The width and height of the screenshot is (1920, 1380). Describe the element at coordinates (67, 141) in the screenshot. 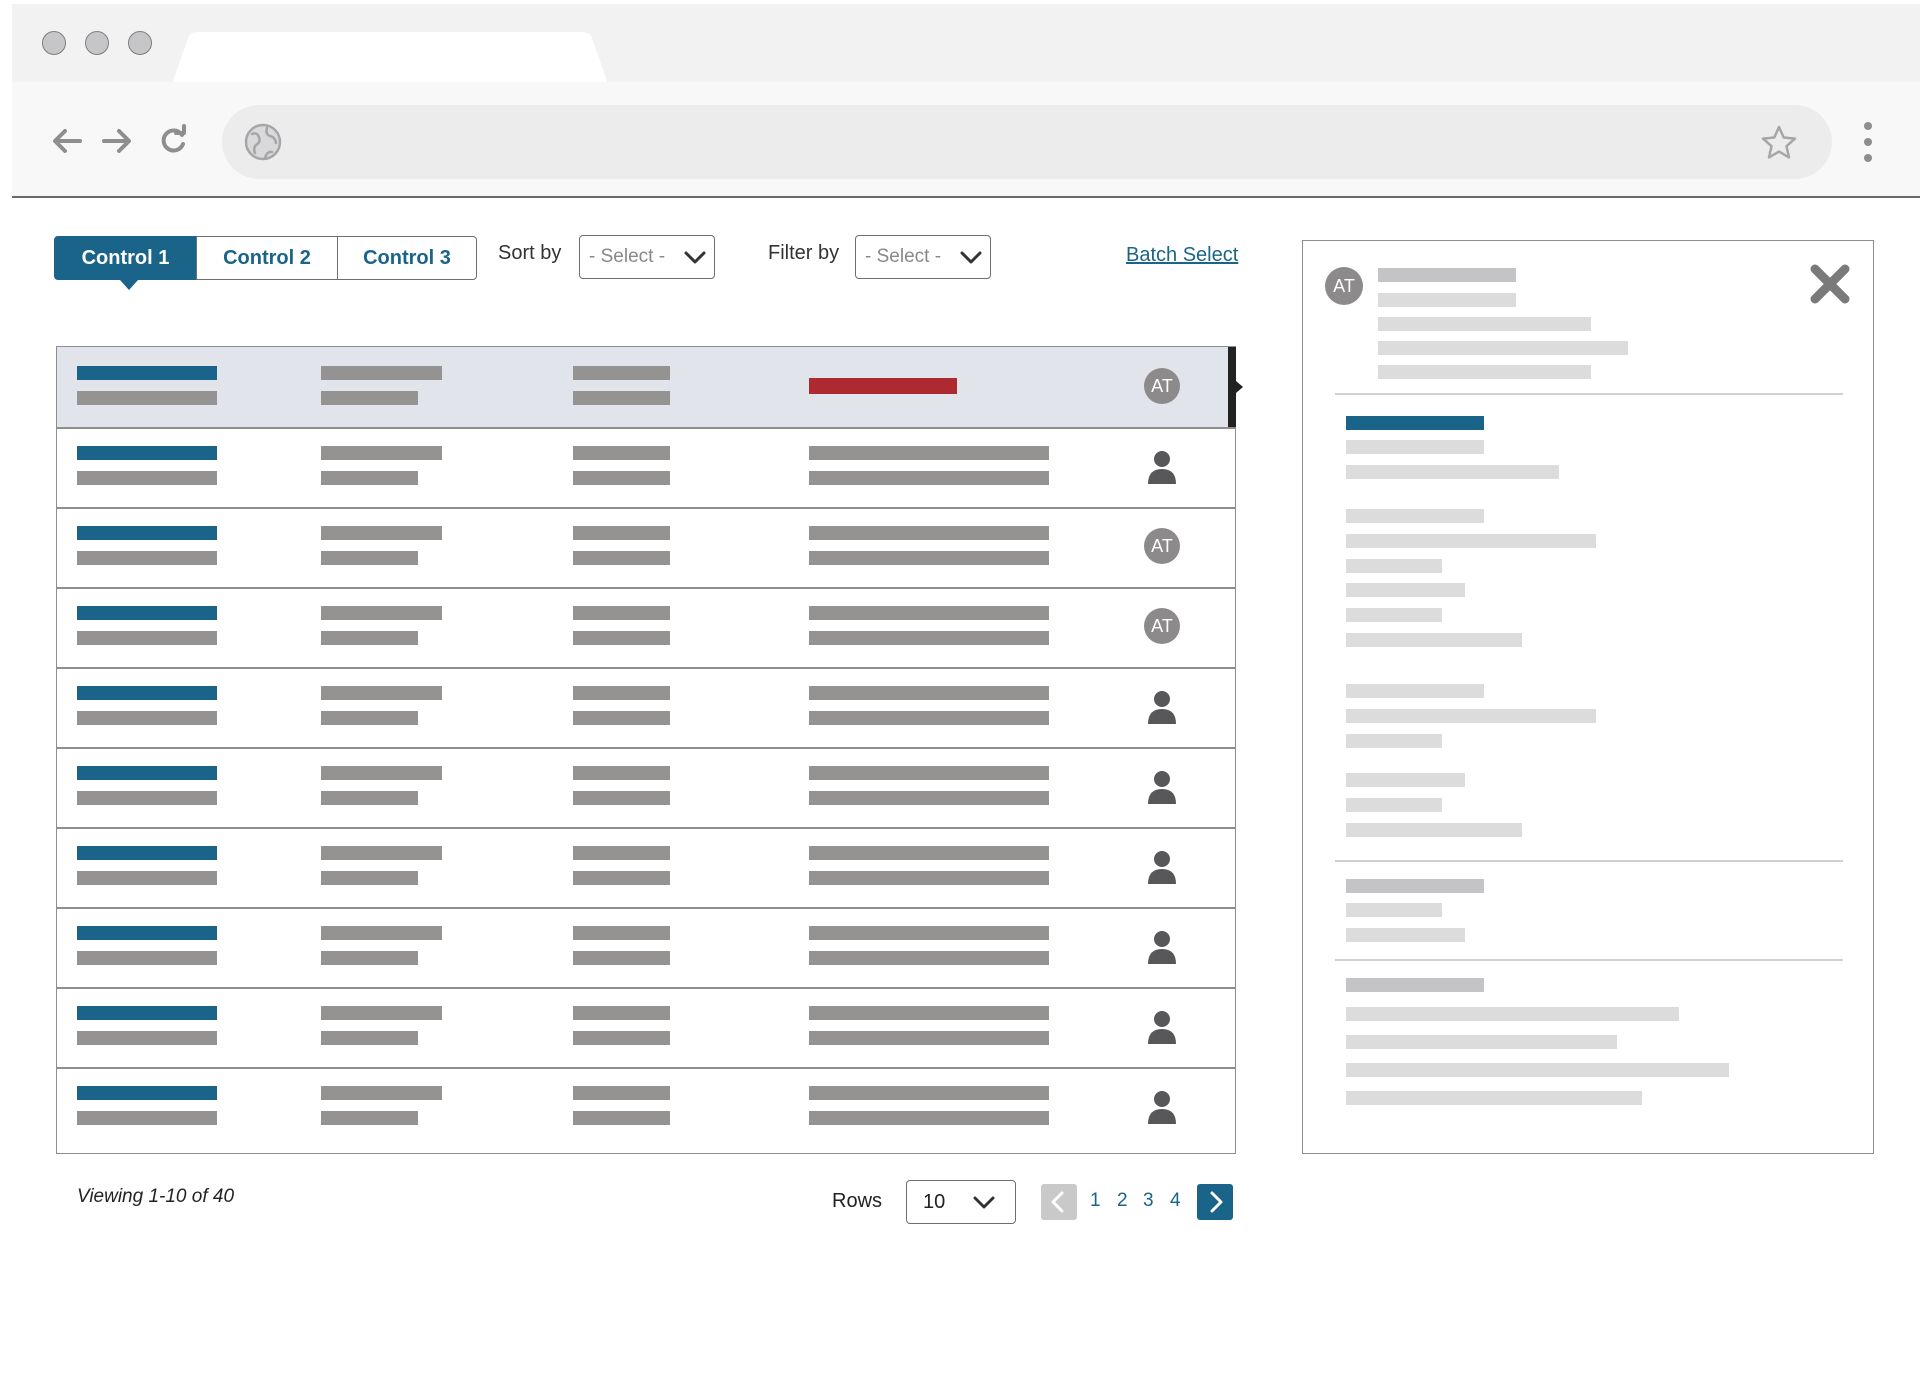

I see `arrow-left-icon` at that location.